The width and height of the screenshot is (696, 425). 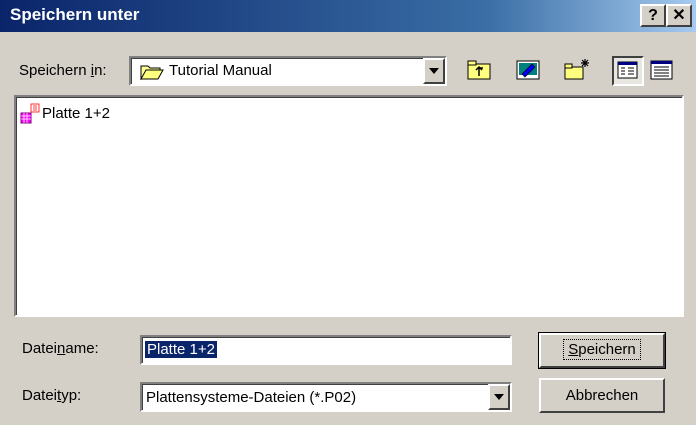 What do you see at coordinates (348, 16) in the screenshot?
I see `title-bar: Speichern unter ? ✕` at bounding box center [348, 16].